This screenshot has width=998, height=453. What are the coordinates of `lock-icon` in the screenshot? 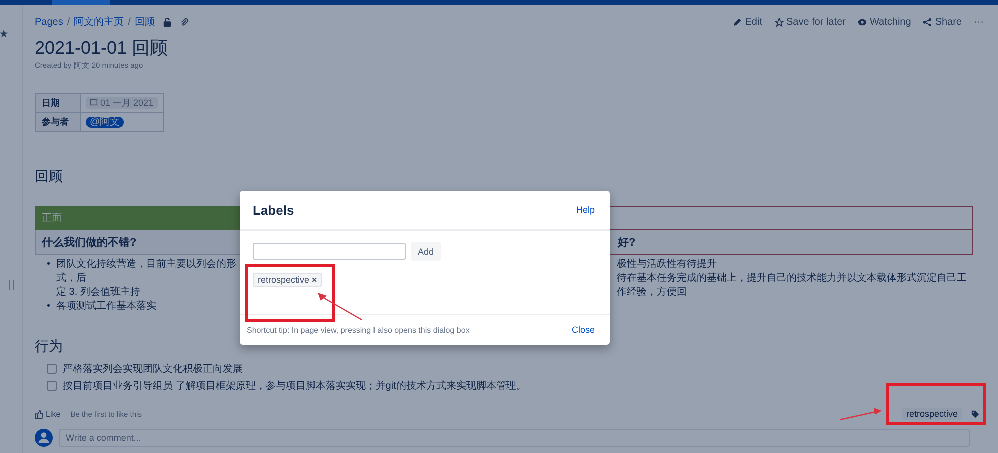 It's located at (167, 22).